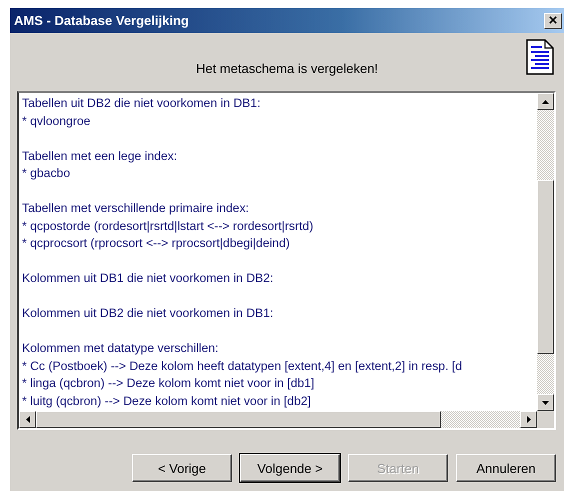 Image resolution: width=564 pixels, height=491 pixels. I want to click on scrollbar-corner, so click(545, 419).